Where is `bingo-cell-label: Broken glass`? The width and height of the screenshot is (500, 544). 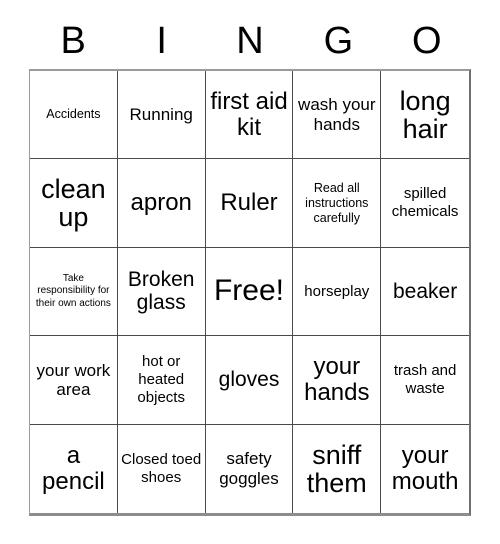
bingo-cell-label: Broken glass is located at coordinates (161, 291).